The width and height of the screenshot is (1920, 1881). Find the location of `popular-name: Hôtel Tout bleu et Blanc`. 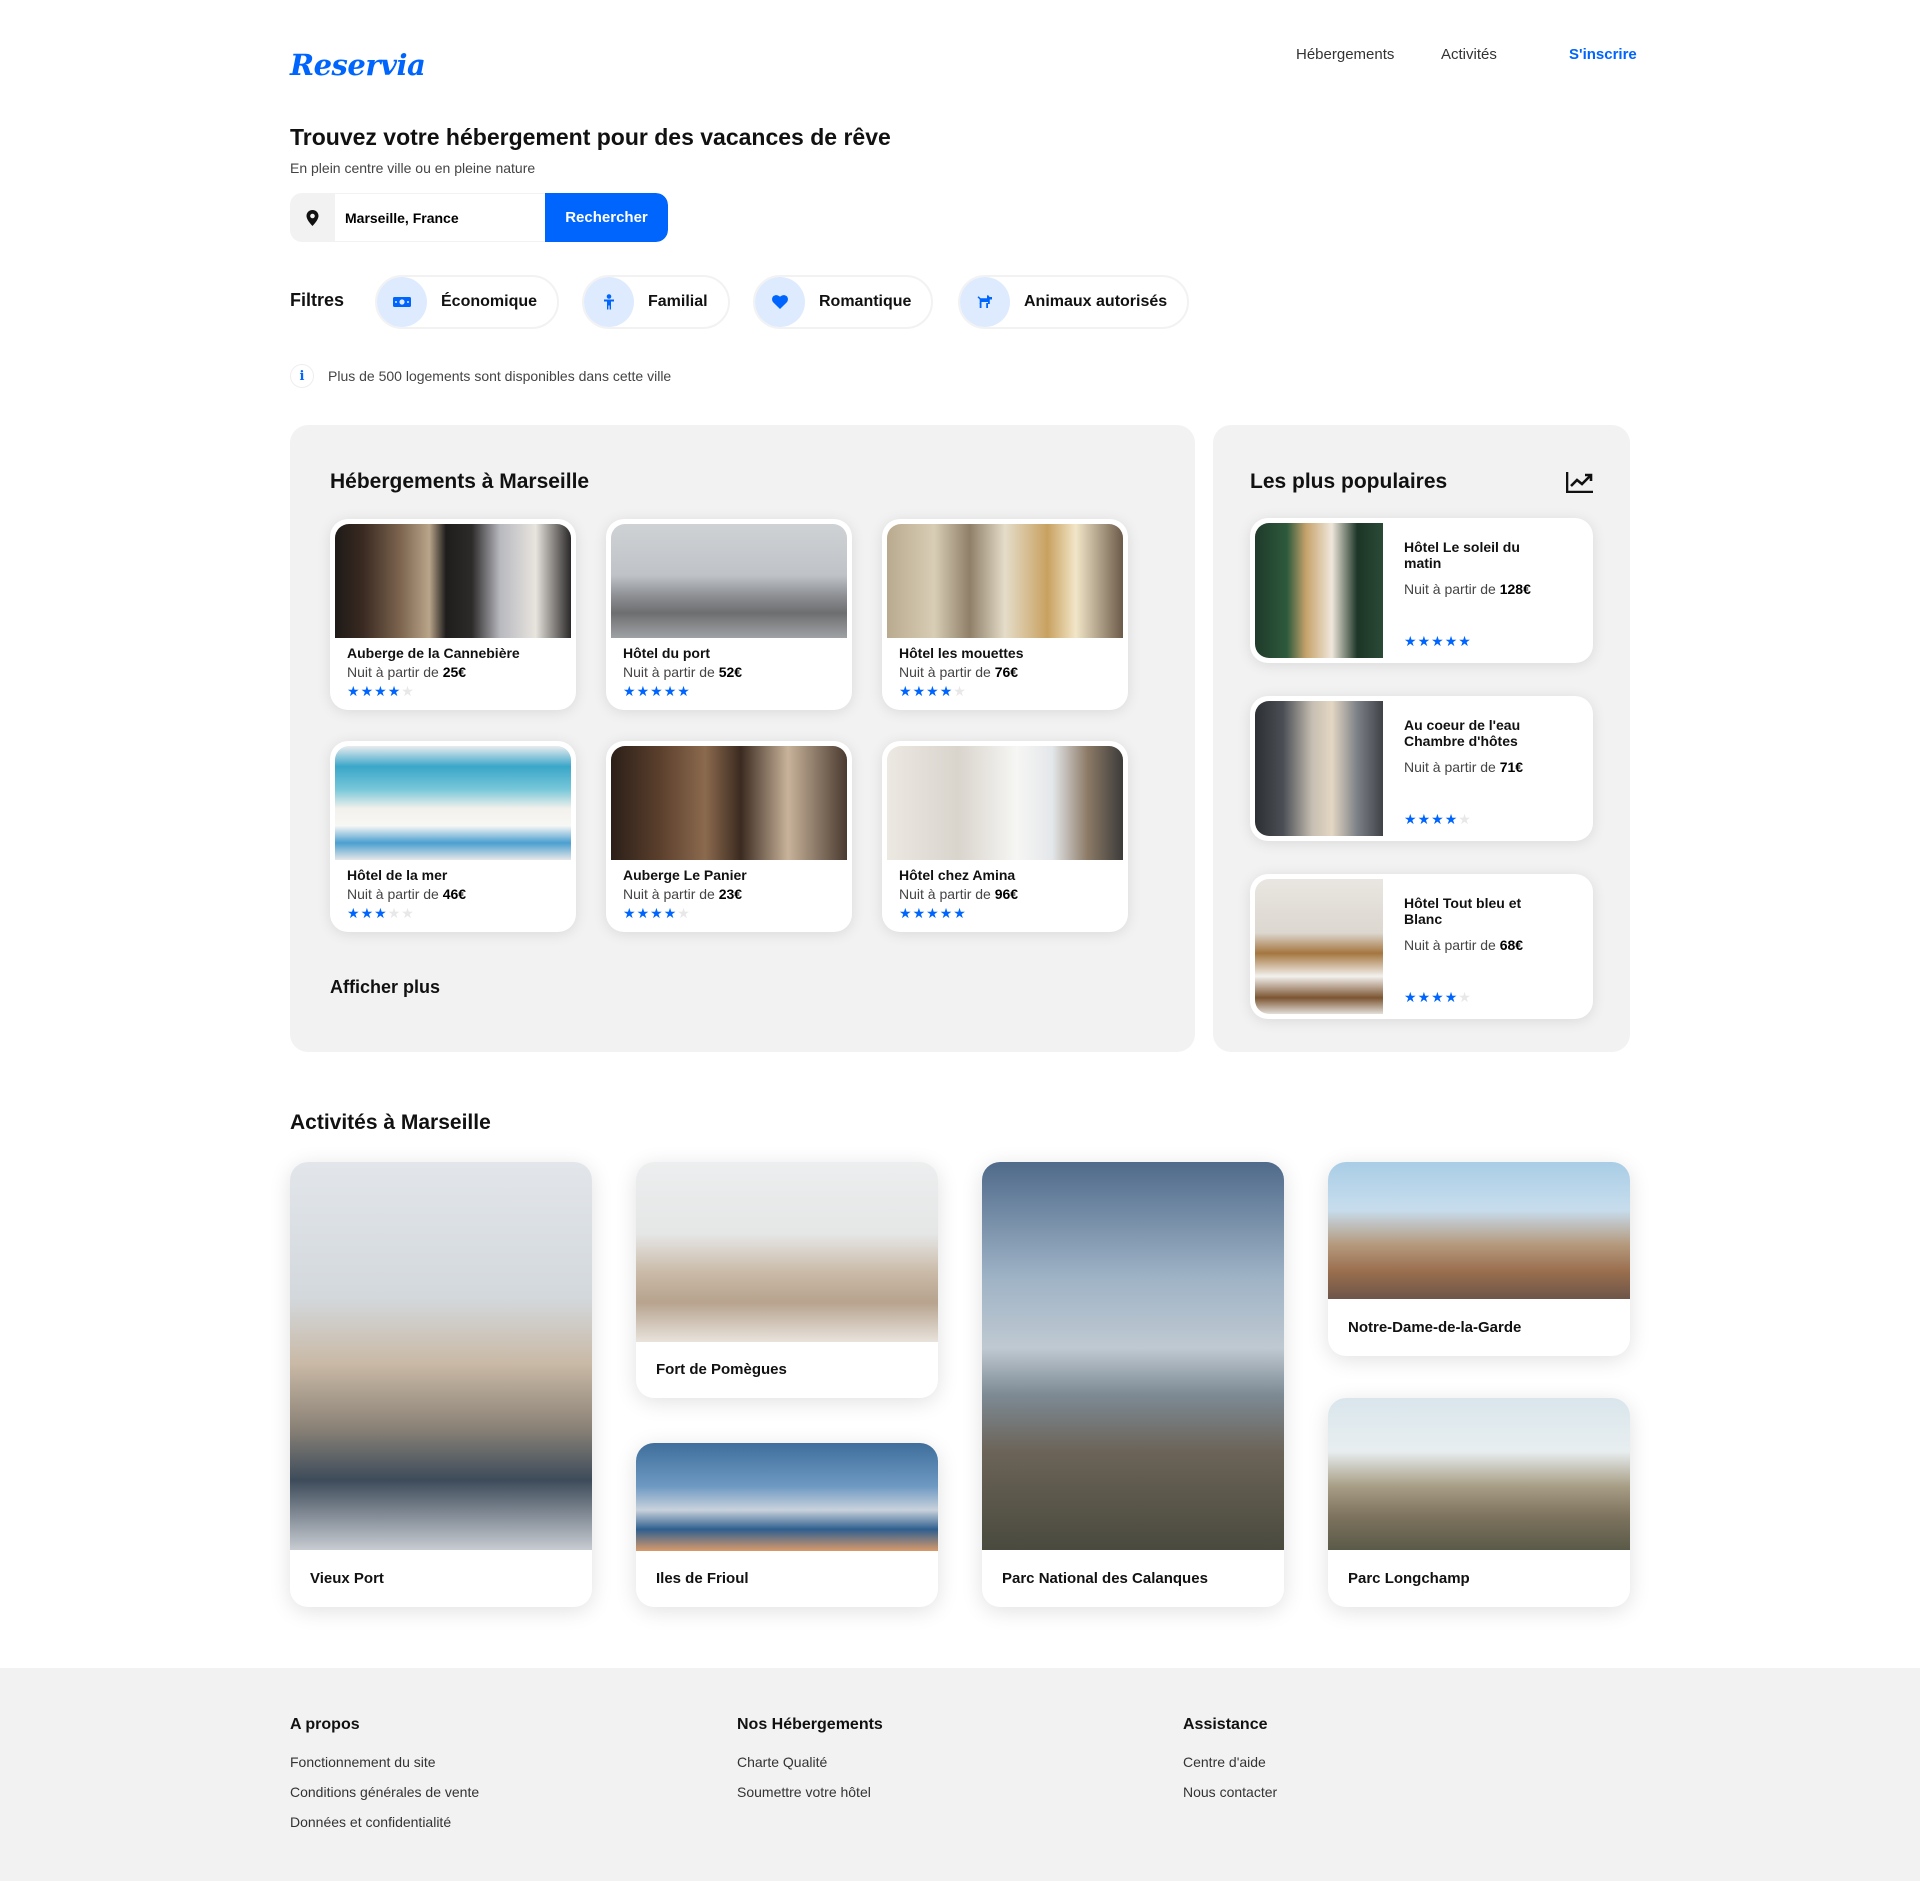

popular-name: Hôtel Tout bleu et Blanc is located at coordinates (1463, 911).